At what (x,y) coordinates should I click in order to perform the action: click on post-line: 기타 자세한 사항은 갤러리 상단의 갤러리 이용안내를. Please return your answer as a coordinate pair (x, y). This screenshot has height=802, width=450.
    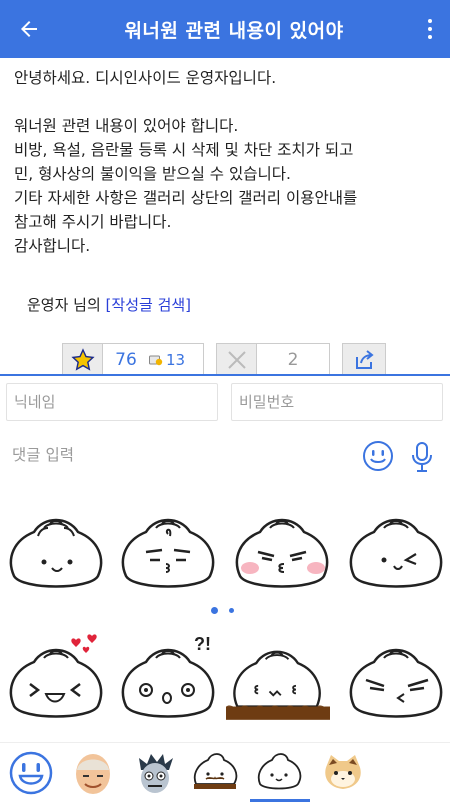
    Looking at the image, I should click on (186, 198).